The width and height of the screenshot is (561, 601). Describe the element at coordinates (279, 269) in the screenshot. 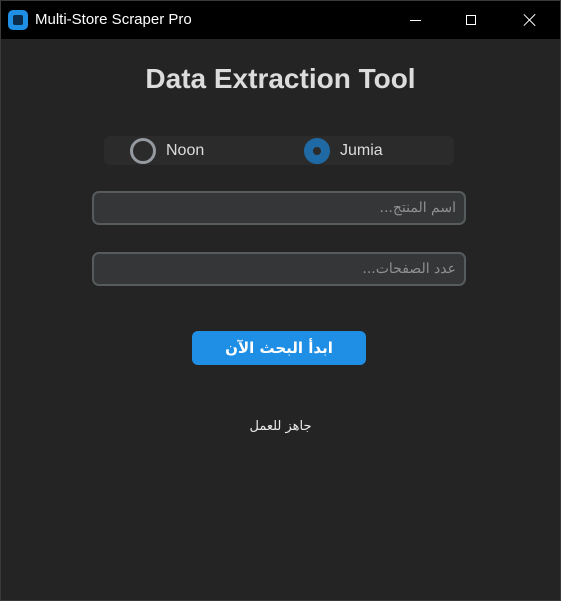

I see `pages-count-input` at that location.